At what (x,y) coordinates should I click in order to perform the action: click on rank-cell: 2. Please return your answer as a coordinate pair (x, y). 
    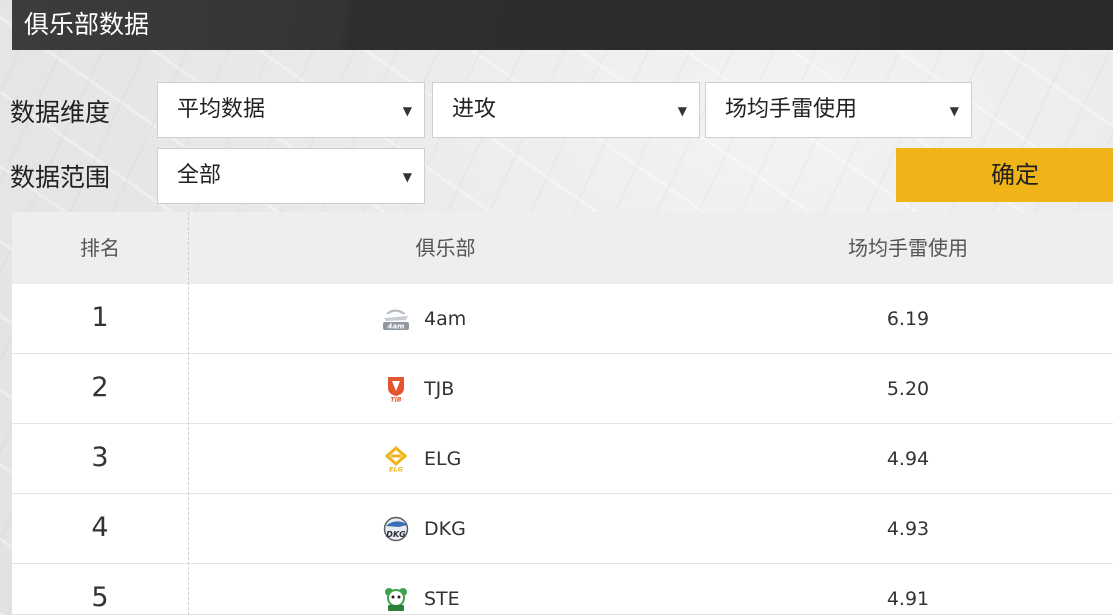
    Looking at the image, I should click on (100, 387).